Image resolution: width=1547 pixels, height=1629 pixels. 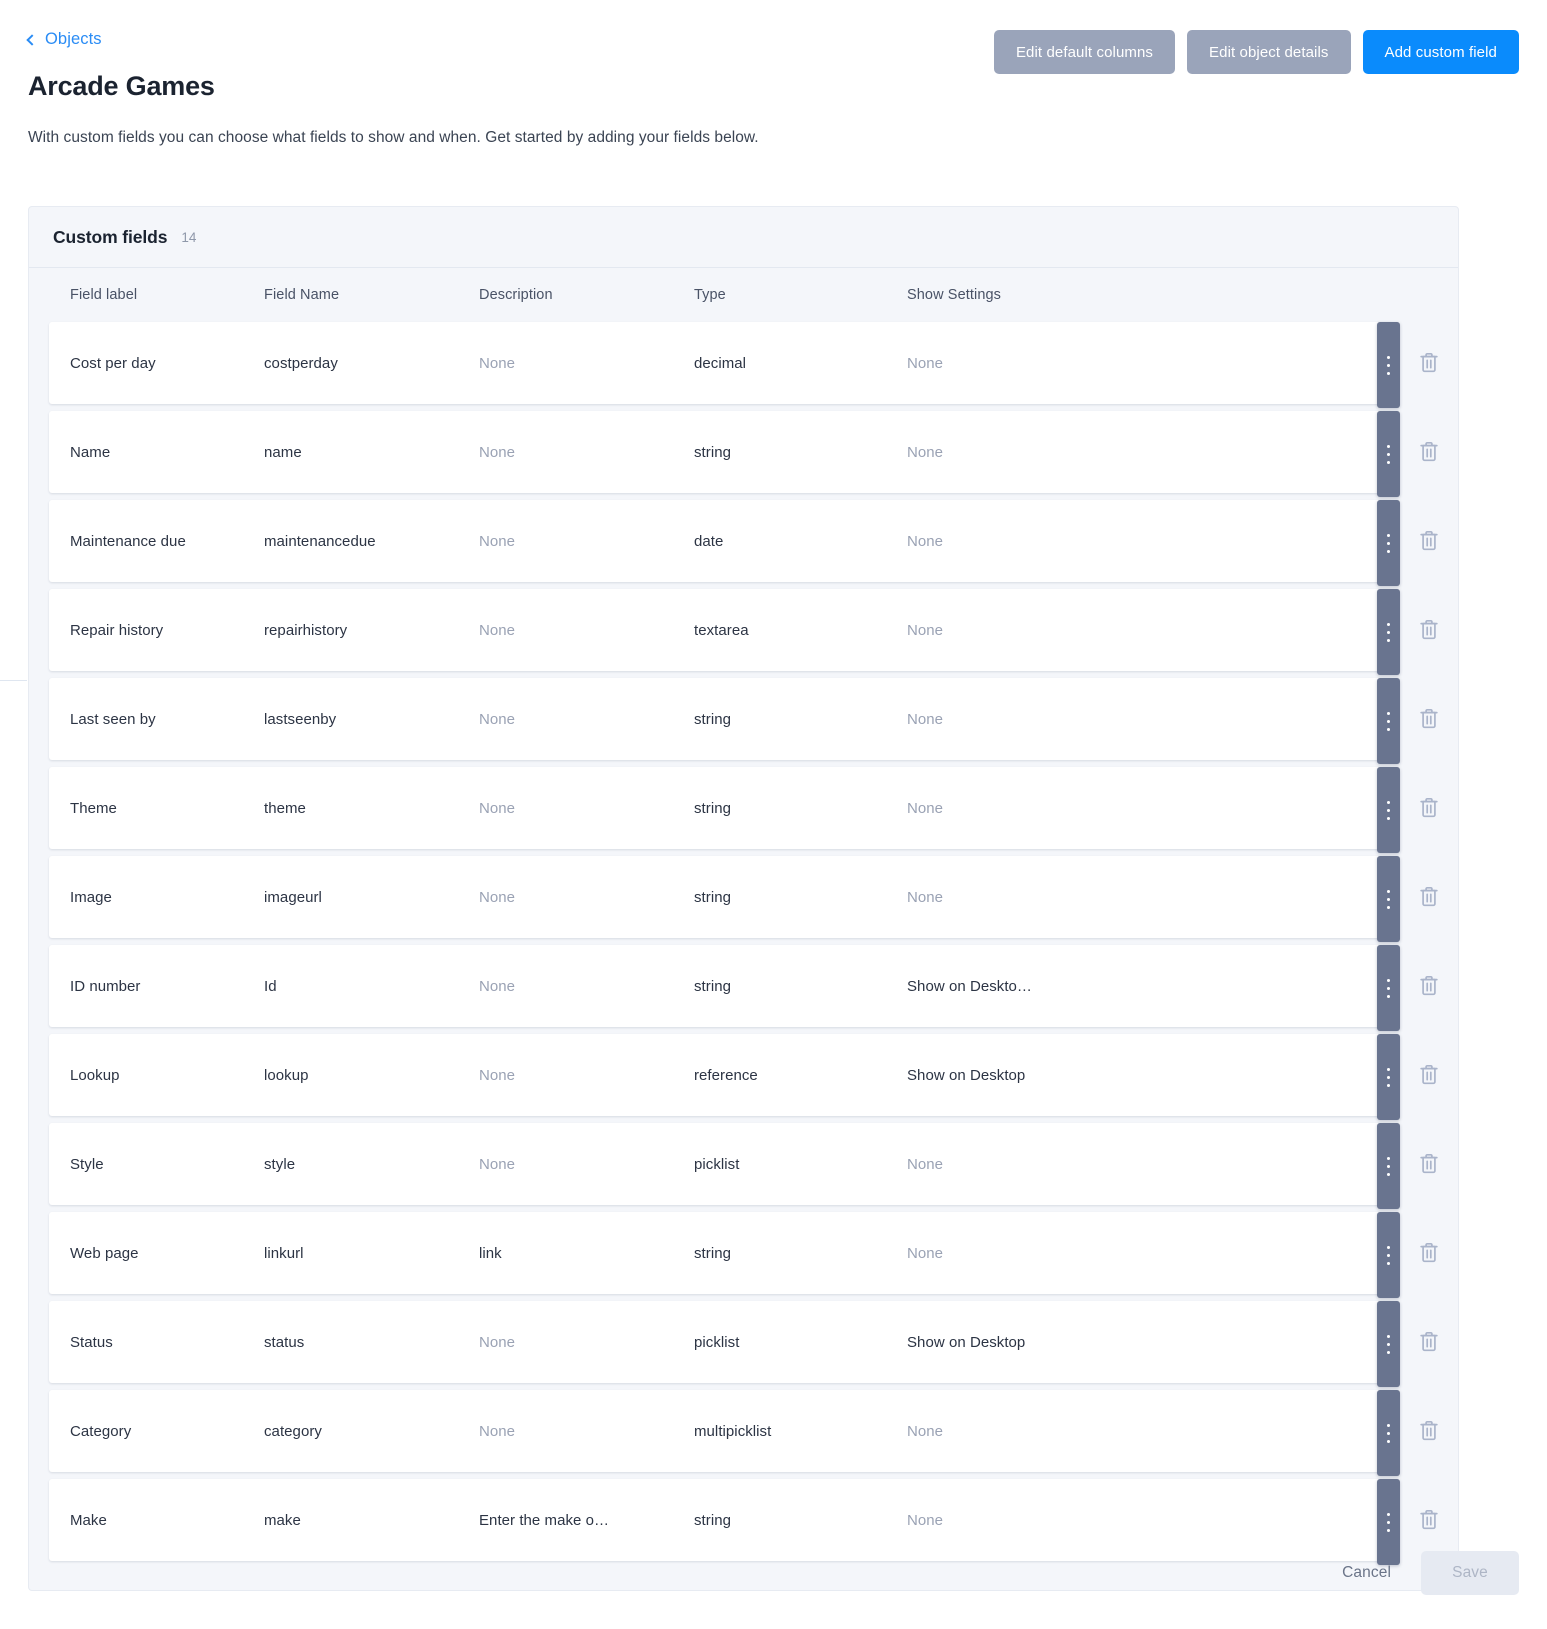 I want to click on cancel-button: Cancel, so click(x=1366, y=1573).